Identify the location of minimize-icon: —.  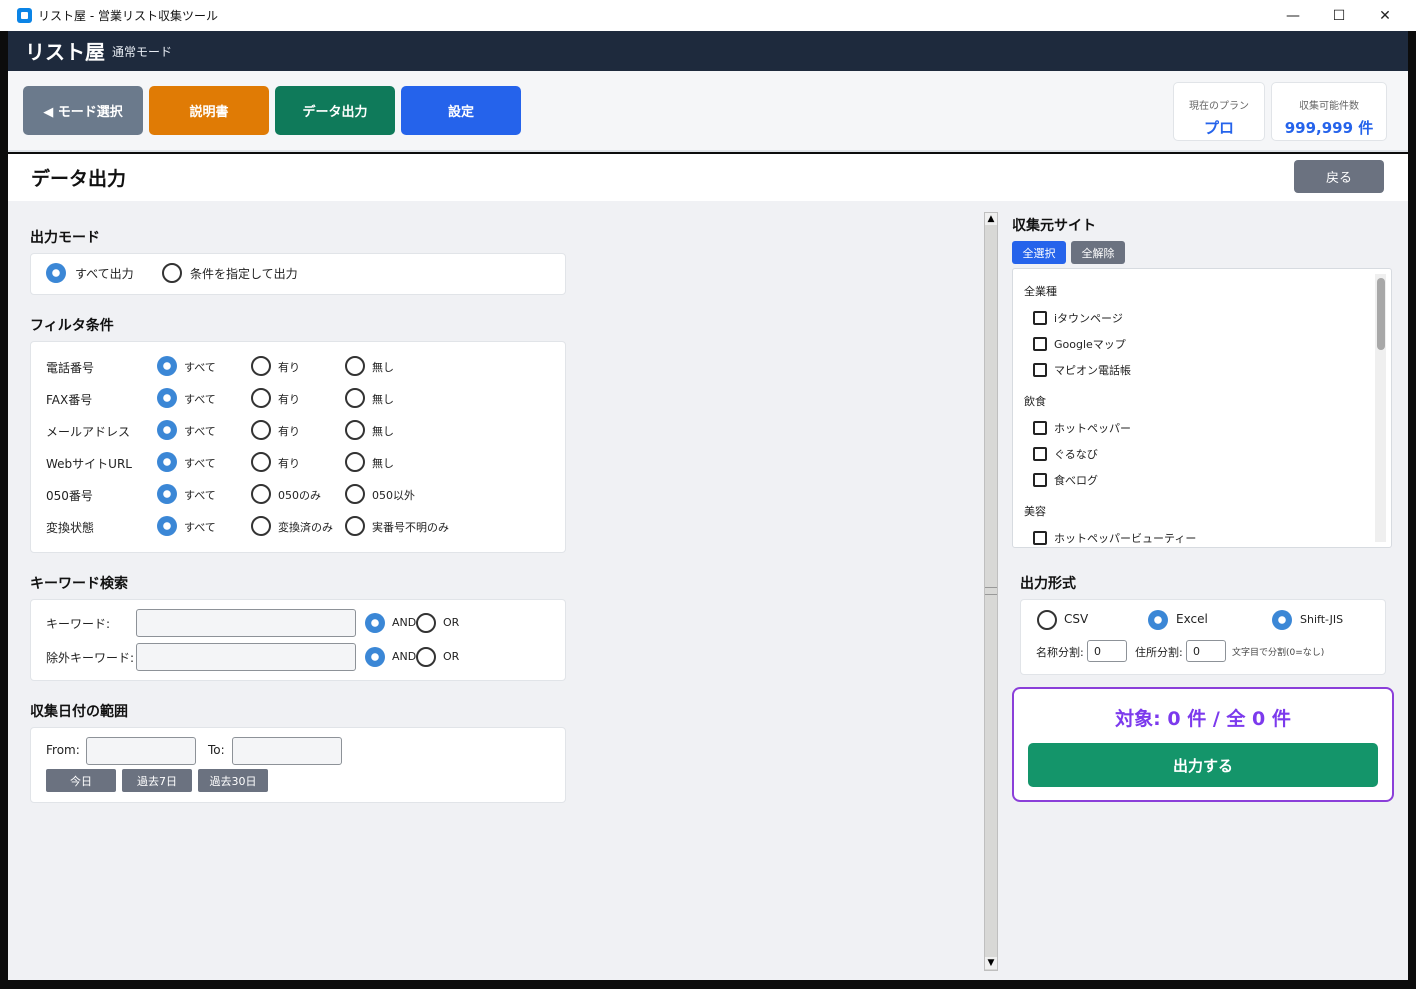
(1293, 15).